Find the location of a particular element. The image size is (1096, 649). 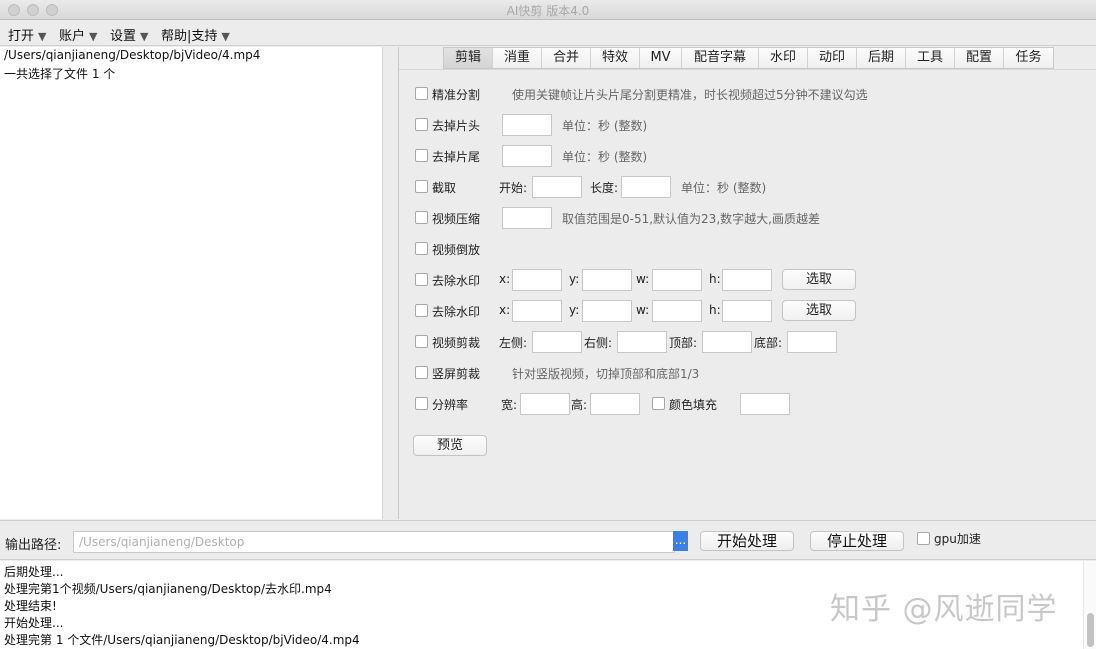

watermark2-y-label: y: is located at coordinates (574, 310).